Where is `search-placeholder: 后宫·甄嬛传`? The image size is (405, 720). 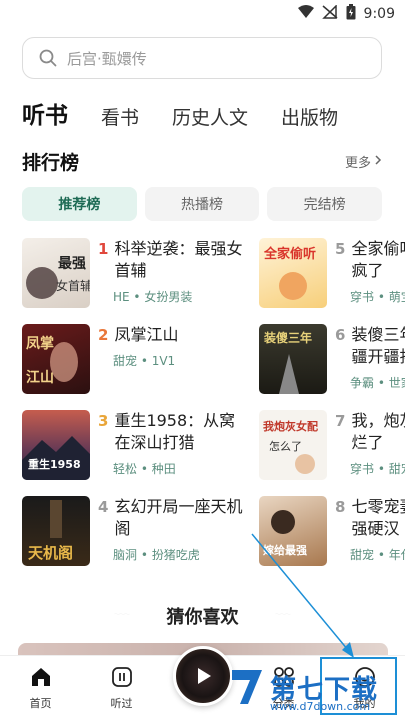
search-placeholder: 后宫·甄嬛传 is located at coordinates (107, 58).